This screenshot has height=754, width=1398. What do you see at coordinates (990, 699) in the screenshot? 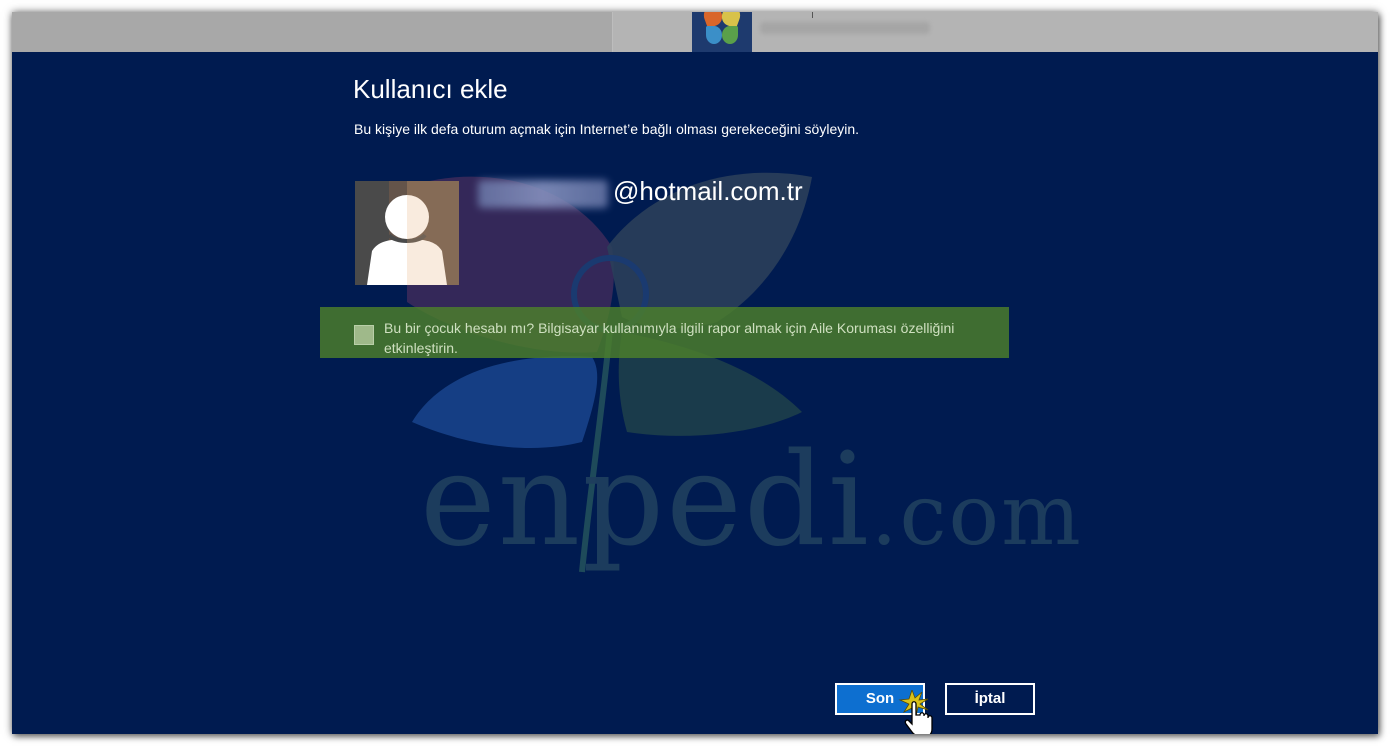
I see `cancel-button: İptal` at bounding box center [990, 699].